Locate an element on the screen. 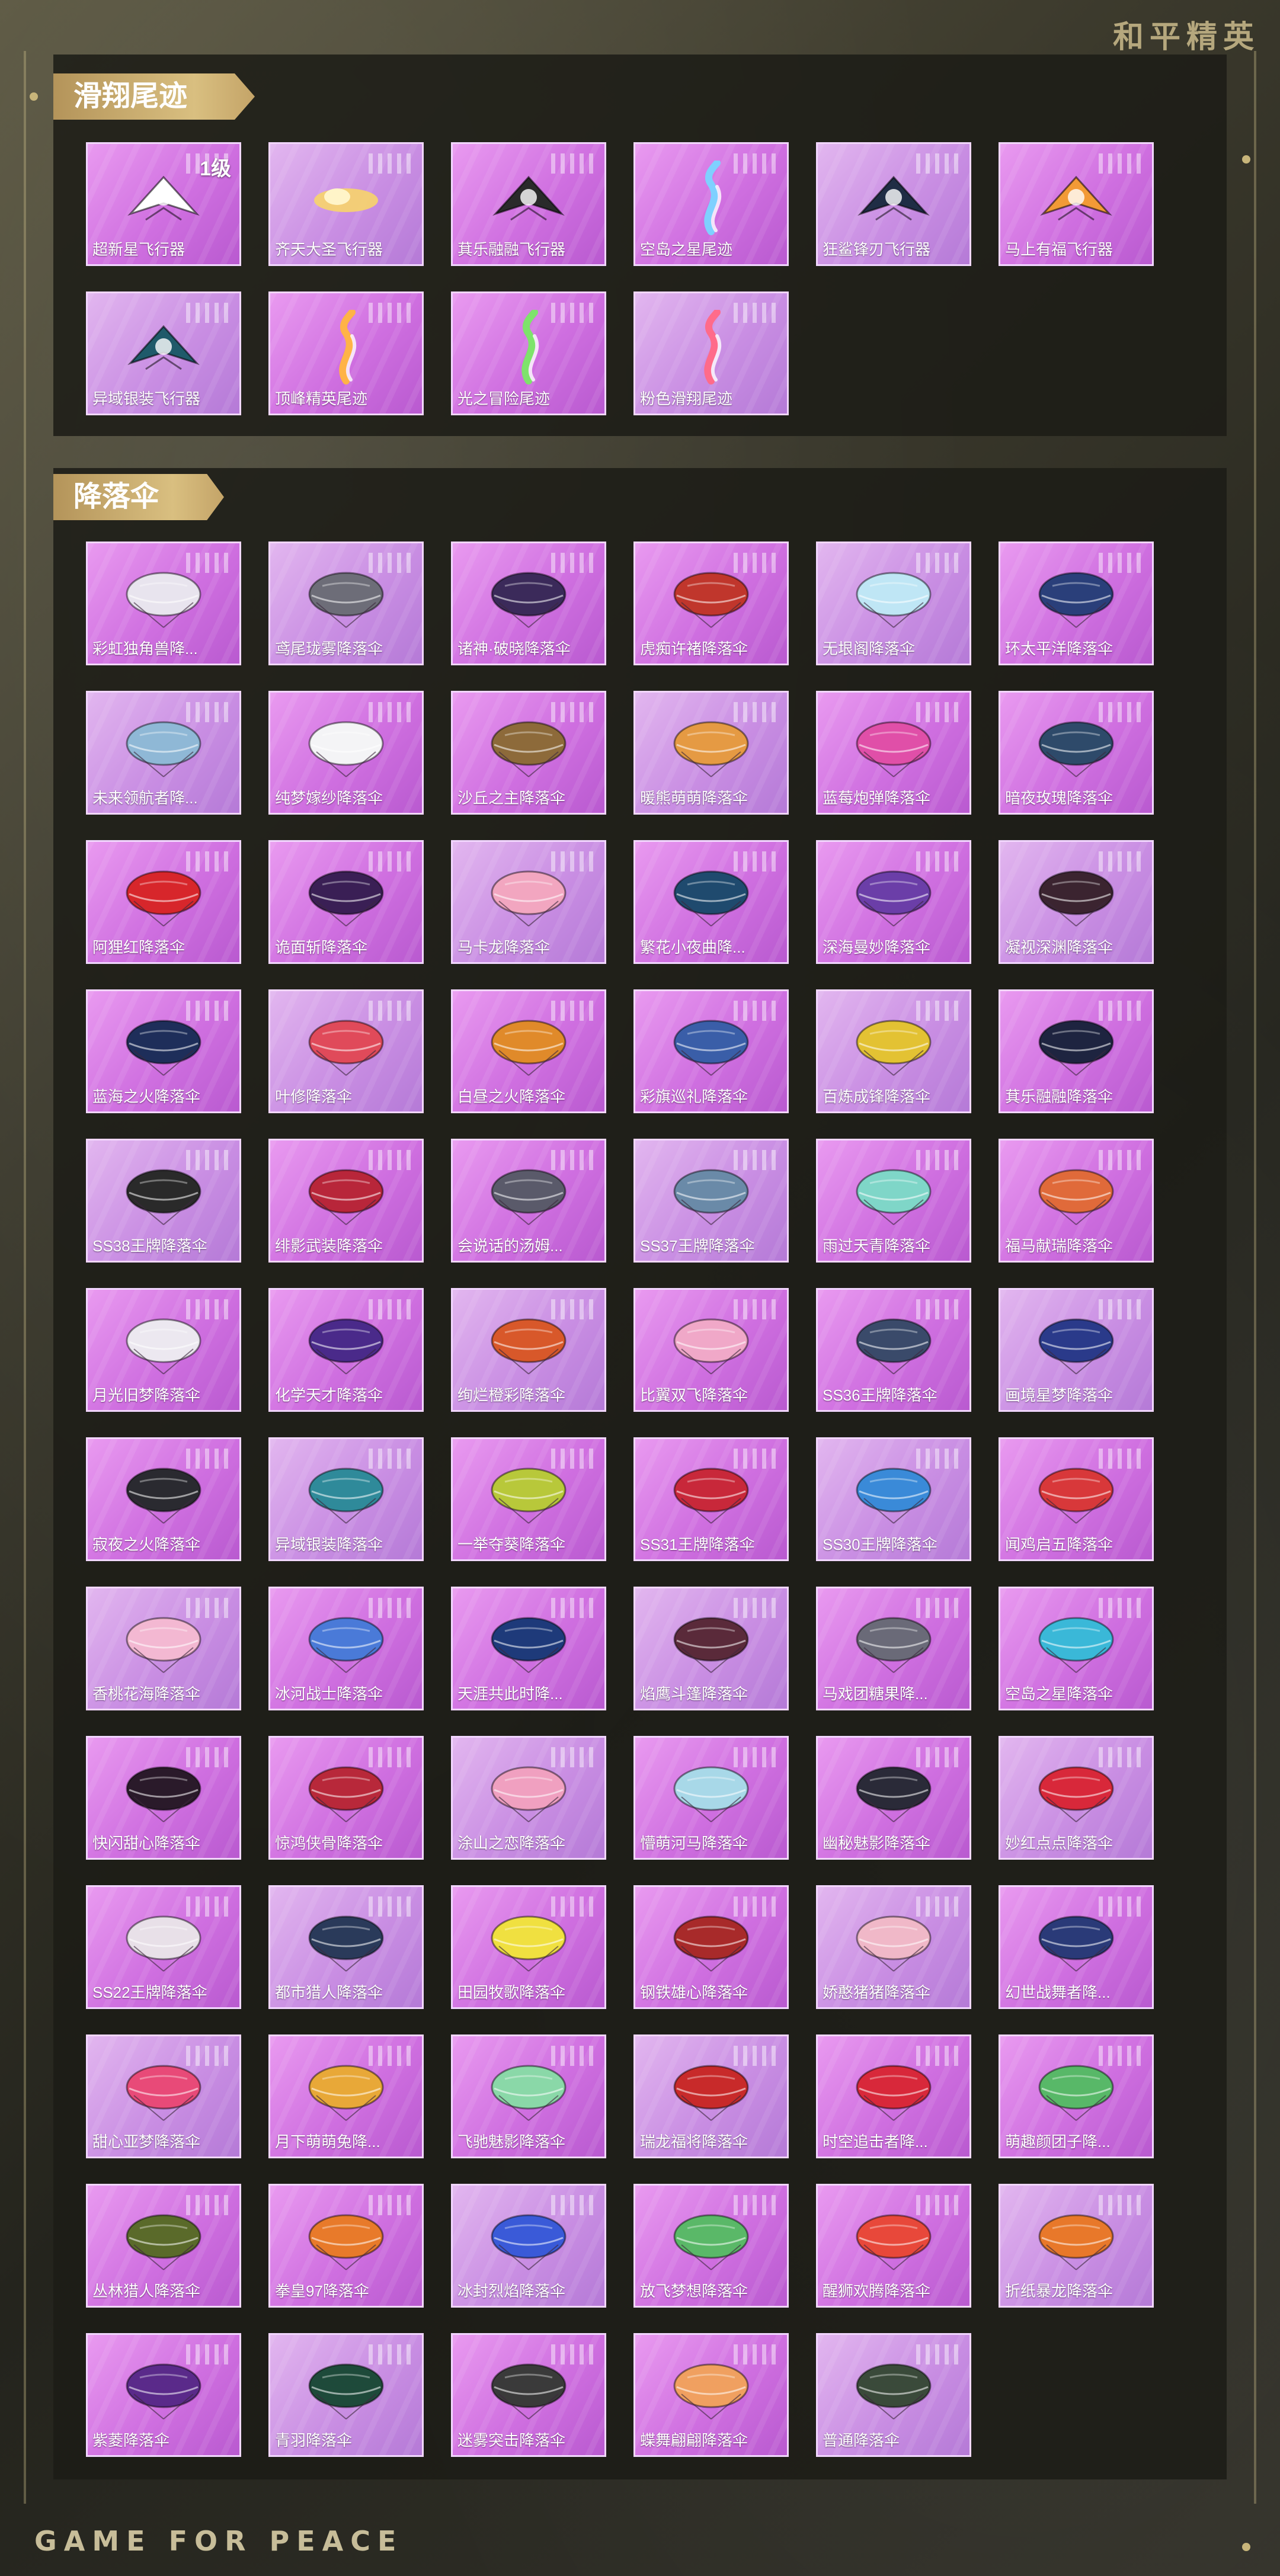 Image resolution: width=1280 pixels, height=2576 pixels. parachute-item: 虎痴许褚降落伞 is located at coordinates (711, 603).